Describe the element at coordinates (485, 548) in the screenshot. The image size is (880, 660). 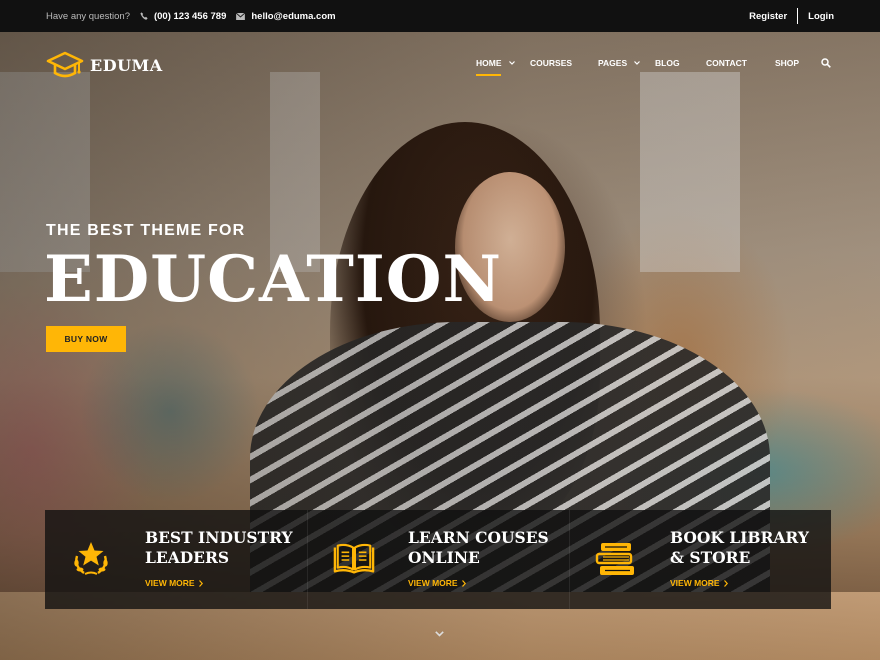
I see `feature-title: LEARN COUSES ONLINE` at that location.